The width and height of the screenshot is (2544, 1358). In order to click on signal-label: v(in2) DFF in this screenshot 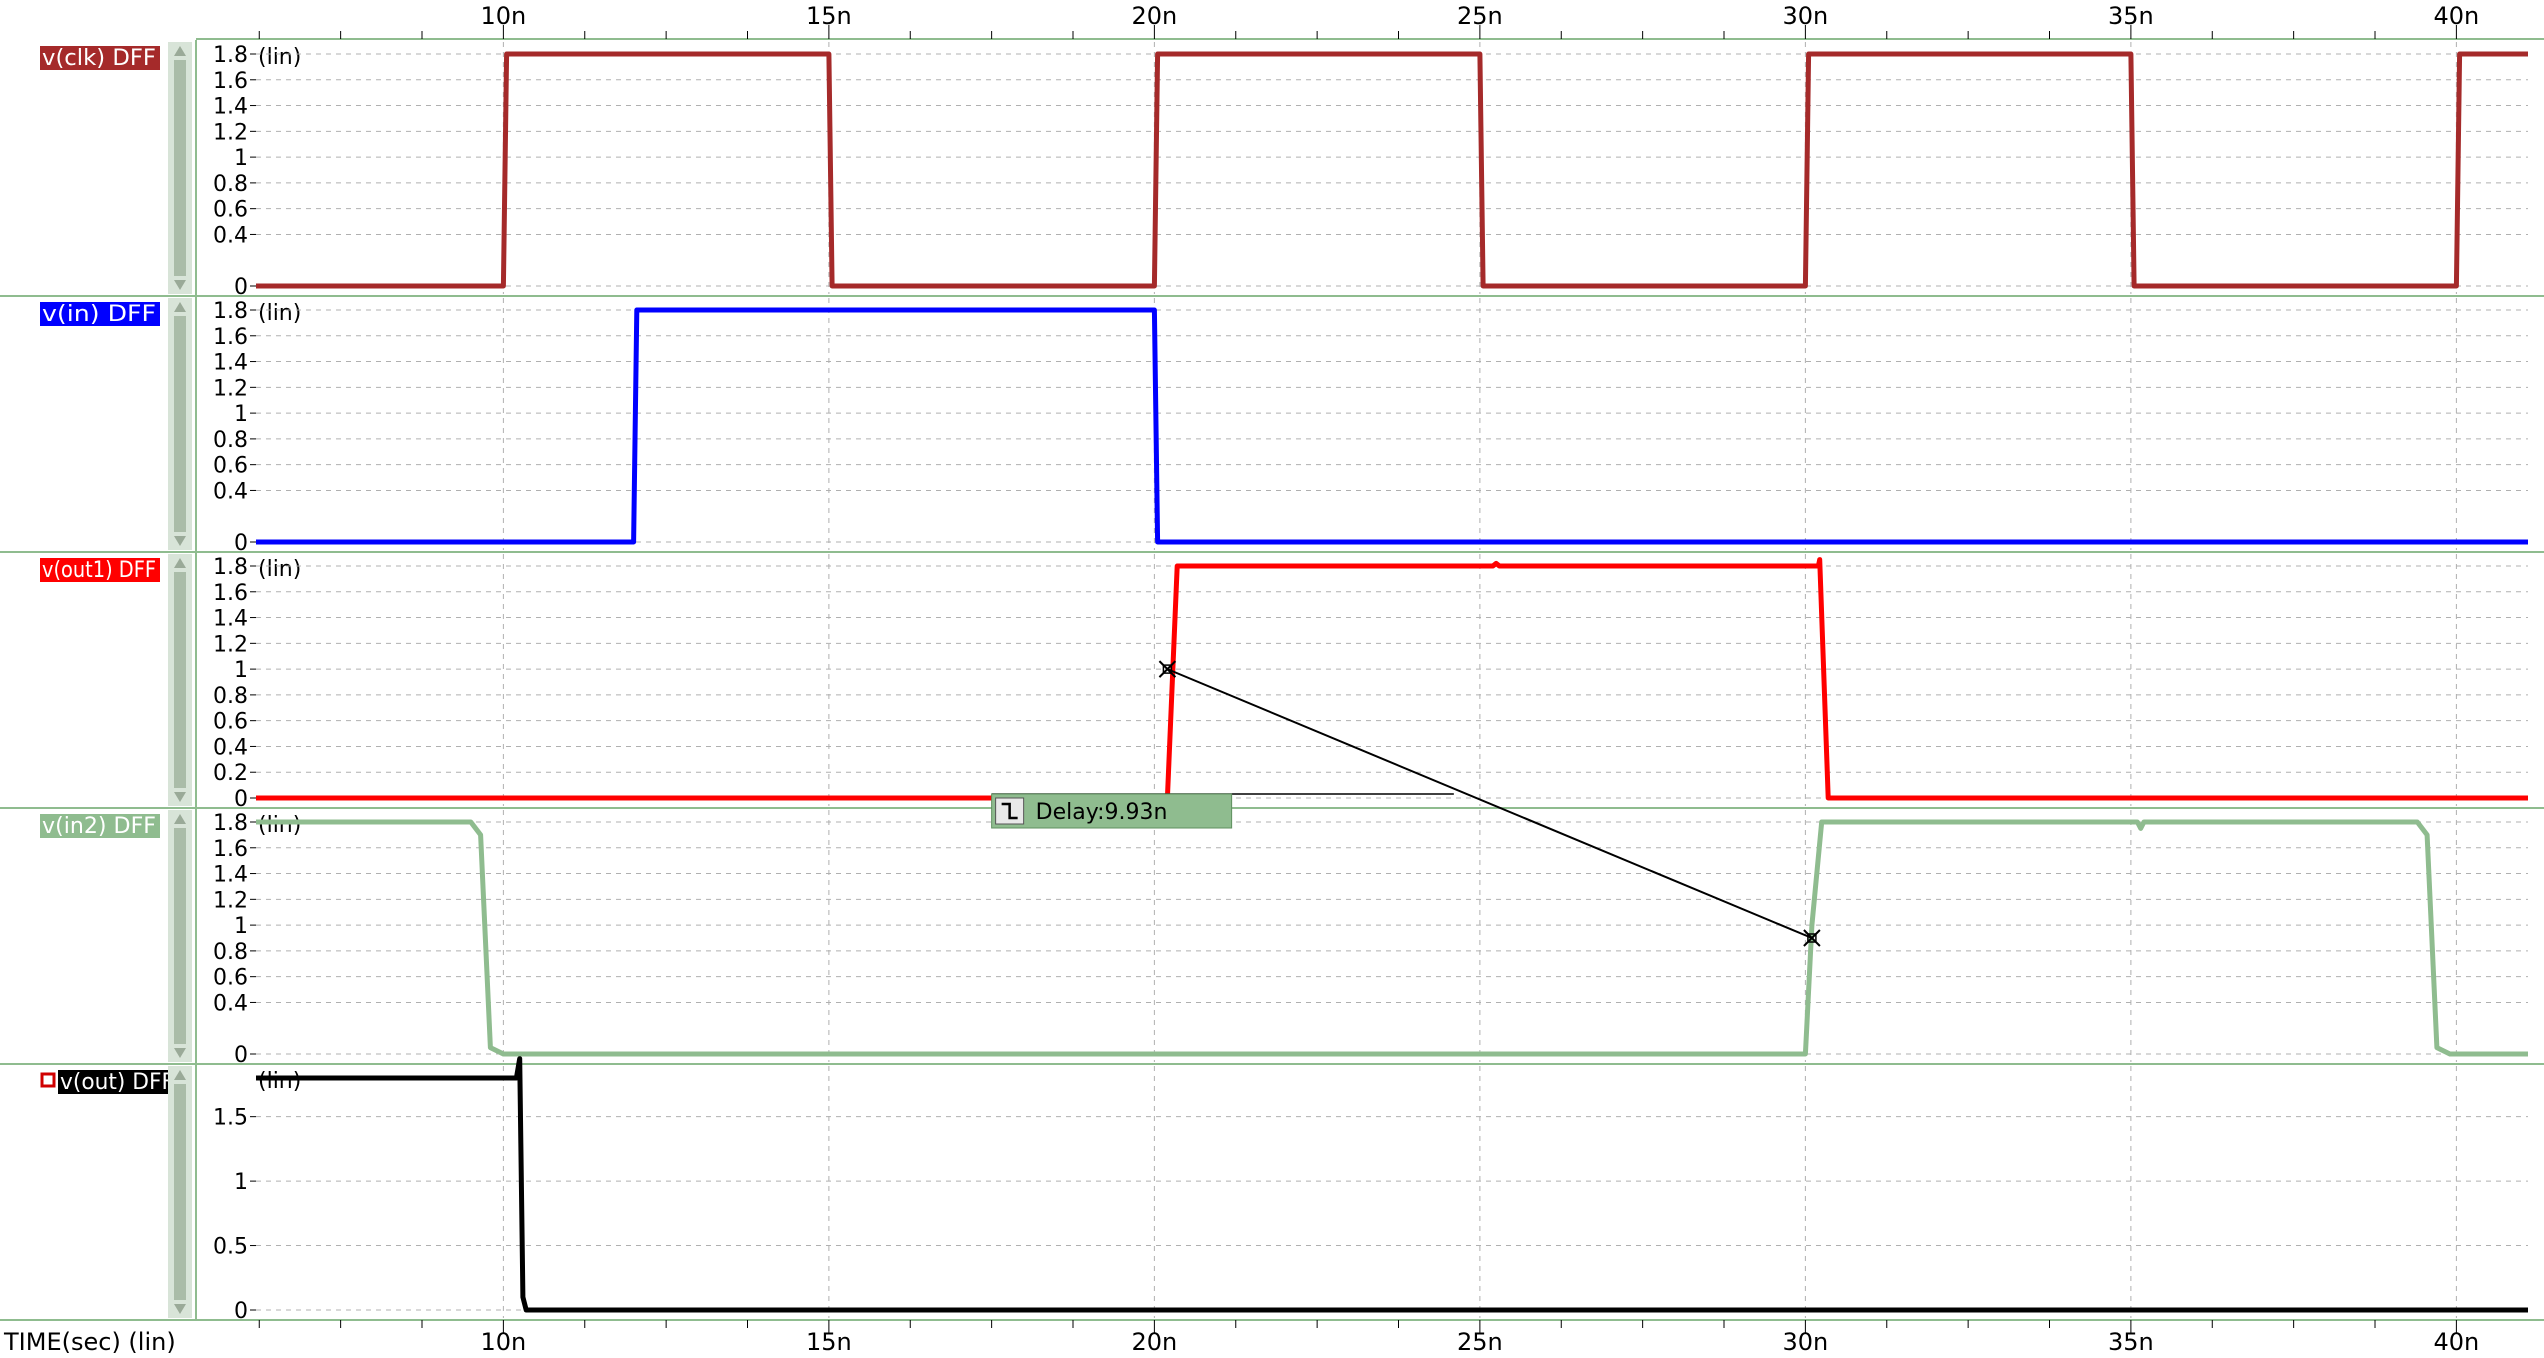, I will do `click(99, 826)`.